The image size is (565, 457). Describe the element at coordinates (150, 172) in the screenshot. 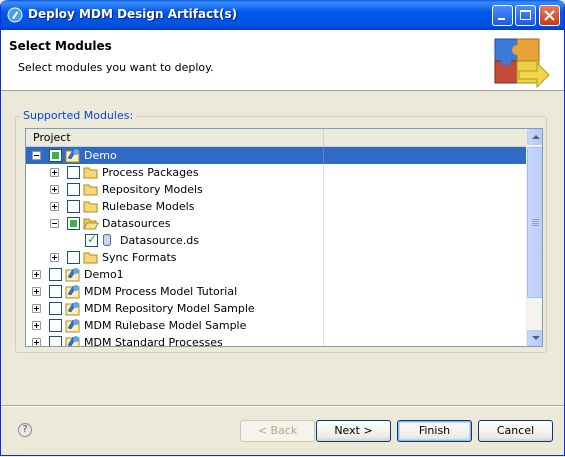

I see `tree-row-label: Process Packages` at that location.